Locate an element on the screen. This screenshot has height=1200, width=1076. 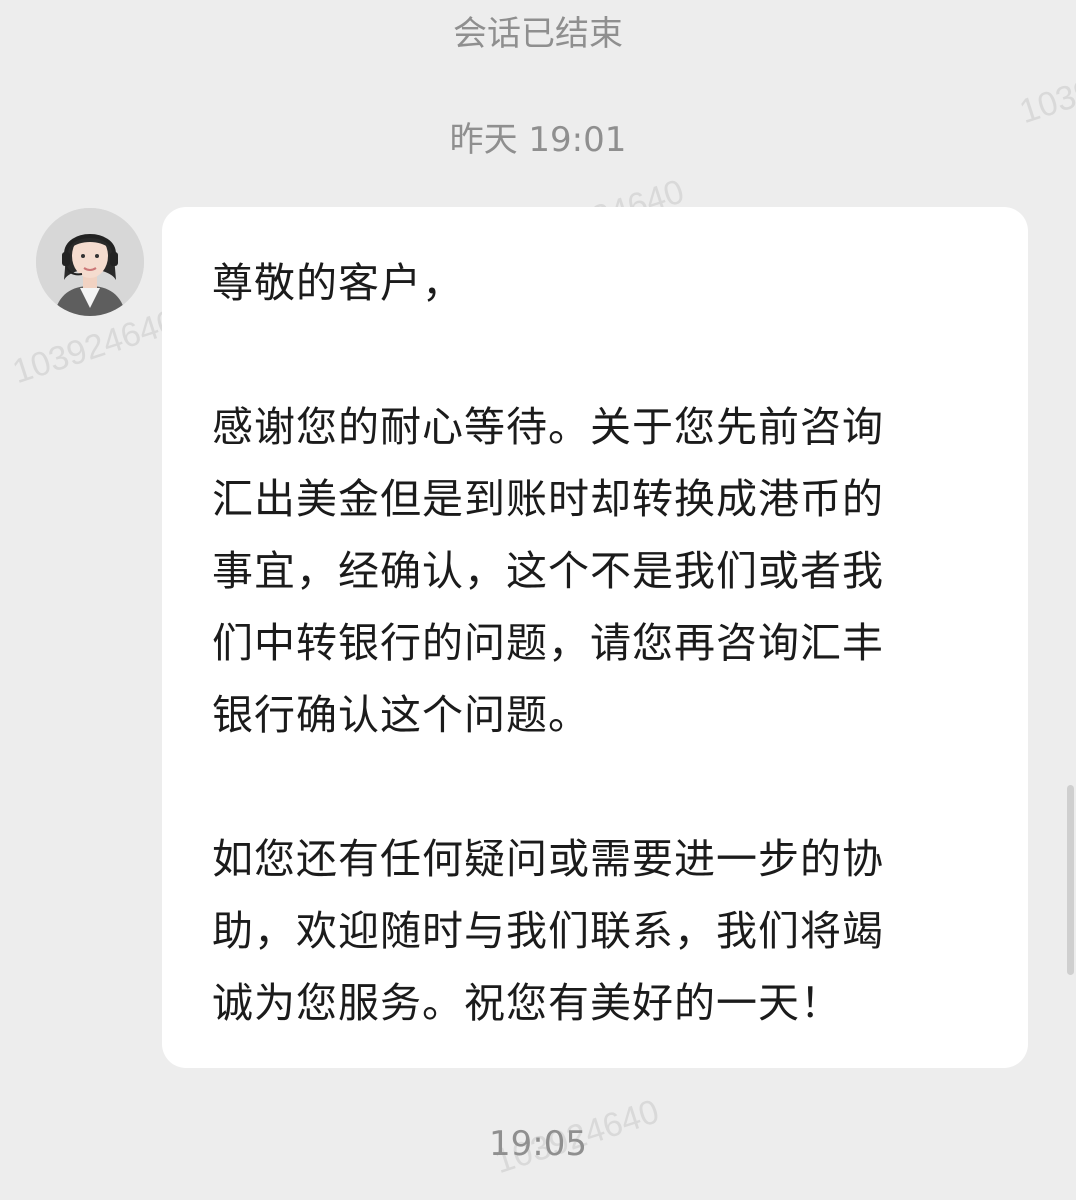
message-line: 汇出美金但是到账时却转换成港币的 is located at coordinates (548, 499).